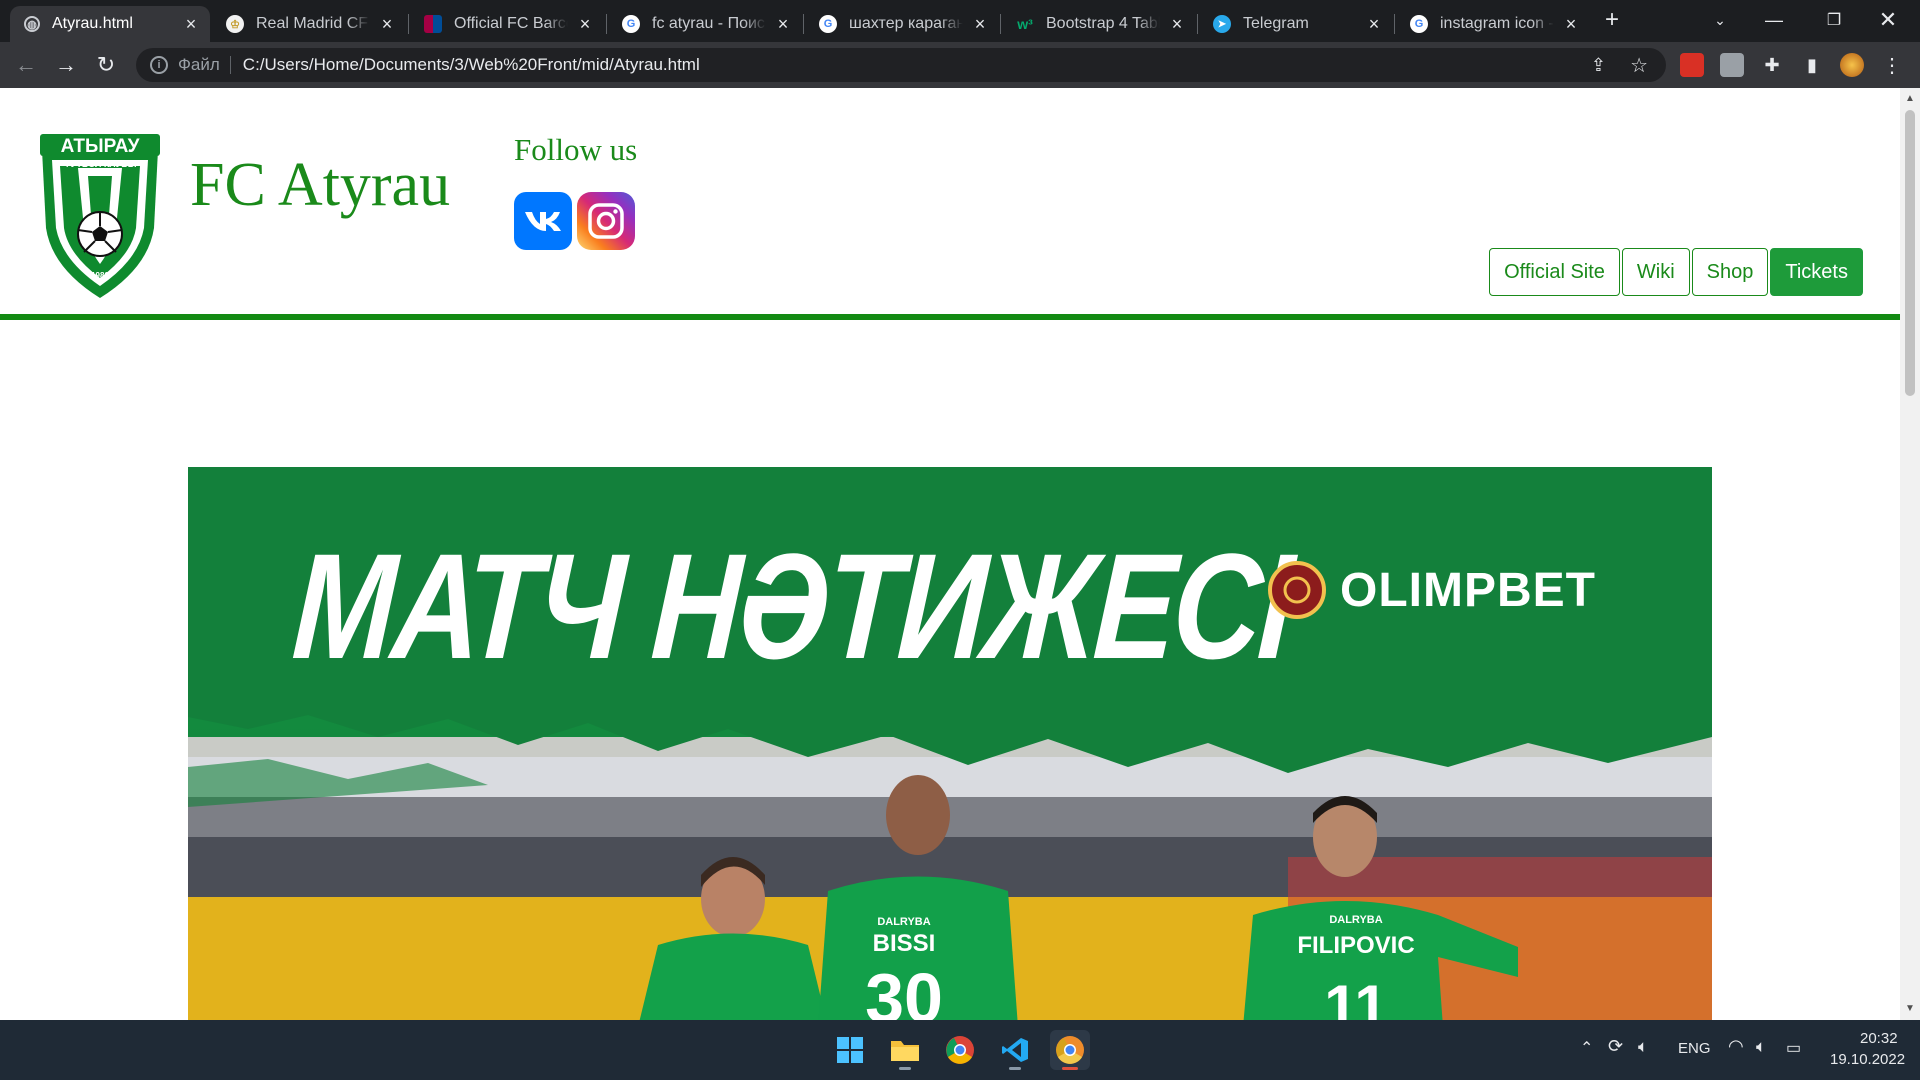 Image resolution: width=1920 pixels, height=1080 pixels. Describe the element at coordinates (1772, 65) in the screenshot. I see `extensions-puzzle-icon: ✚` at that location.